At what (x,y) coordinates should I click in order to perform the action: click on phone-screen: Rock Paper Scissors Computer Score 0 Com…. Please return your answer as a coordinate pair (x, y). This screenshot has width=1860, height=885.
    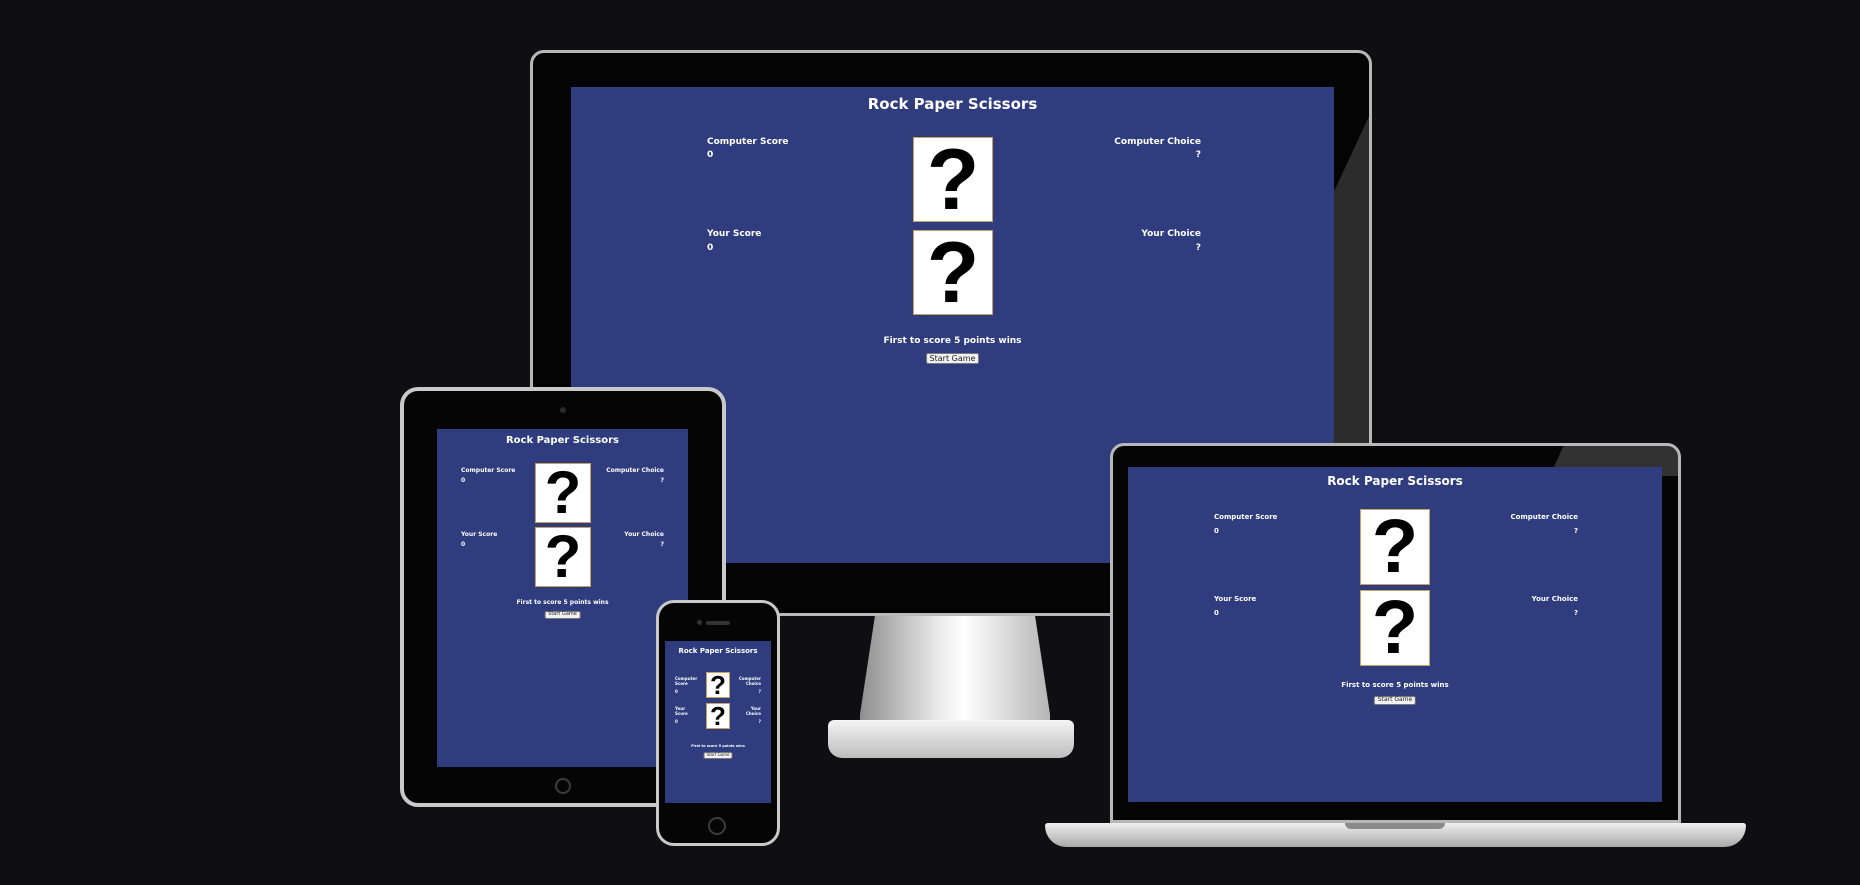
    Looking at the image, I should click on (718, 722).